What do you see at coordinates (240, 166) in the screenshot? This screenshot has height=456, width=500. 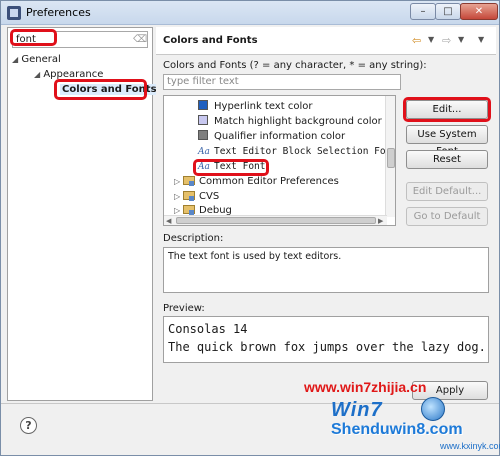 I see `row-label: Text Font` at bounding box center [240, 166].